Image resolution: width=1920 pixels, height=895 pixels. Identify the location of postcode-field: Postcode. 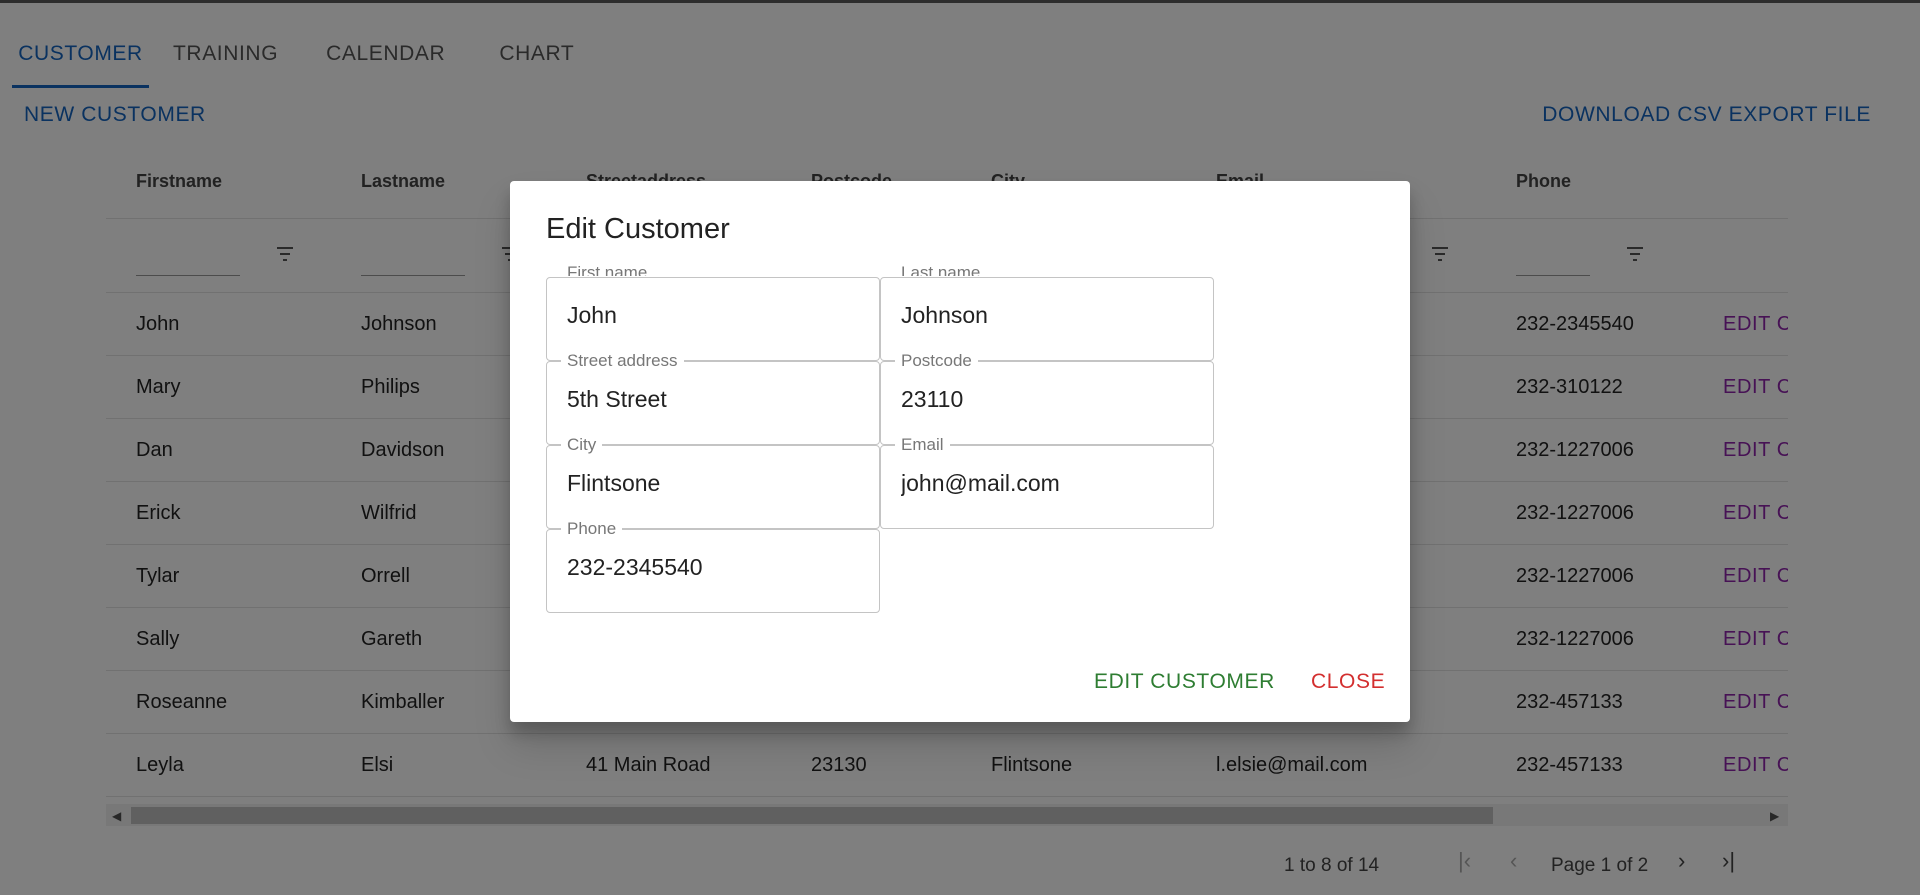
(1047, 398).